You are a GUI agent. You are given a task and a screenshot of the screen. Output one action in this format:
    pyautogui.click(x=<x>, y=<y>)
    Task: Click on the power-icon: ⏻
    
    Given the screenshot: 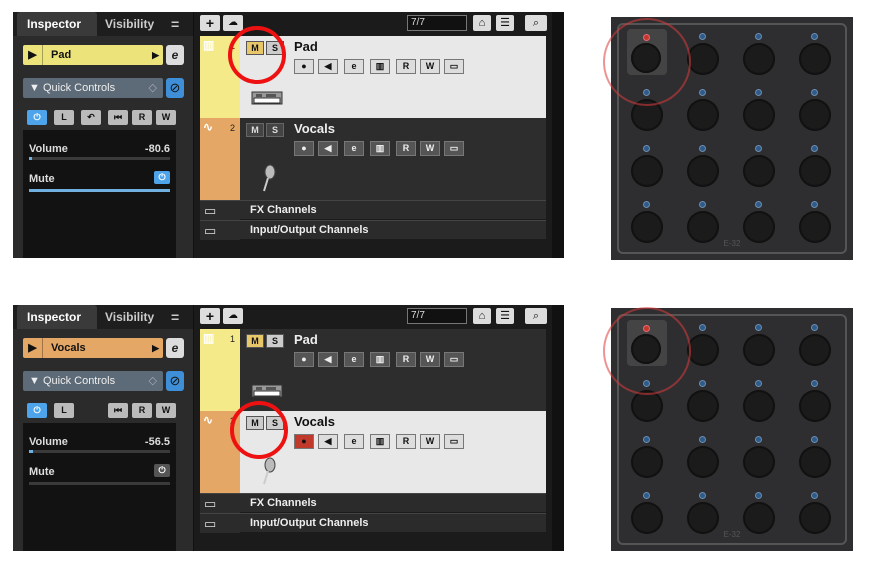 What is the action you would take?
    pyautogui.click(x=37, y=410)
    